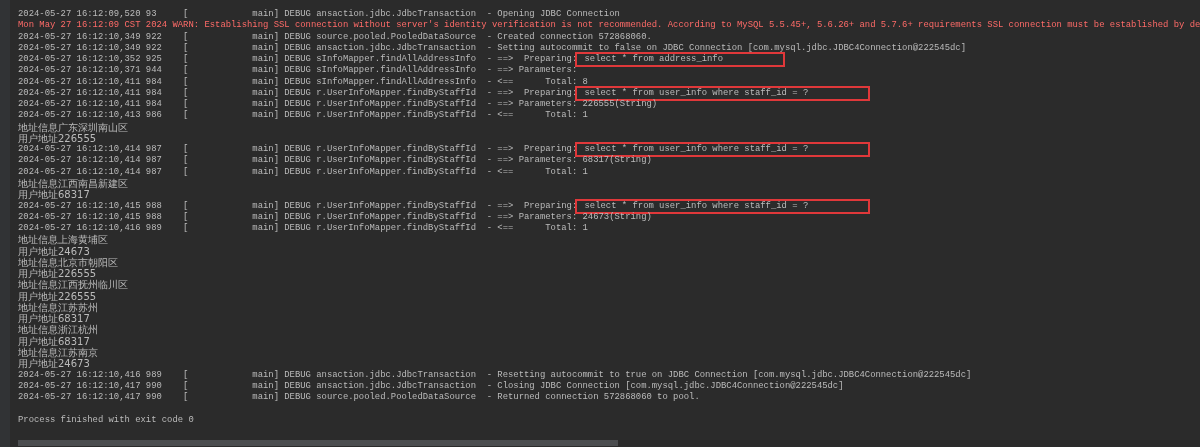  What do you see at coordinates (298, 59) in the screenshot?
I see `log-line: 2024-05-27 16:12:10,352 925 [ main] DEBUG sInfoMapper.findAllAddressInfo - ==> Preparing:` at bounding box center [298, 59].